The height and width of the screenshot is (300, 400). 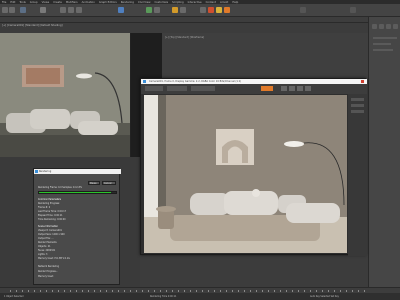 I want to click on rotate-icon, so click(x=71, y=10).